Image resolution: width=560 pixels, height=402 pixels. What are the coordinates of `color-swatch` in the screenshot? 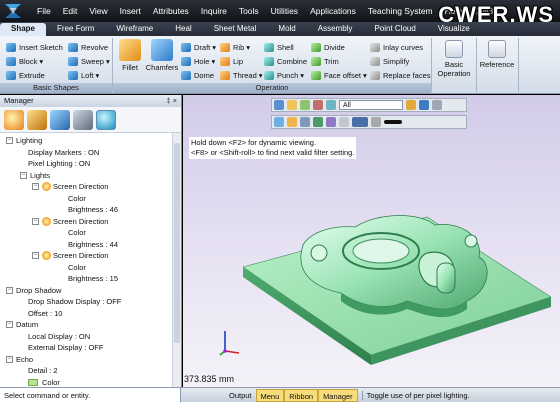 It's located at (33, 382).